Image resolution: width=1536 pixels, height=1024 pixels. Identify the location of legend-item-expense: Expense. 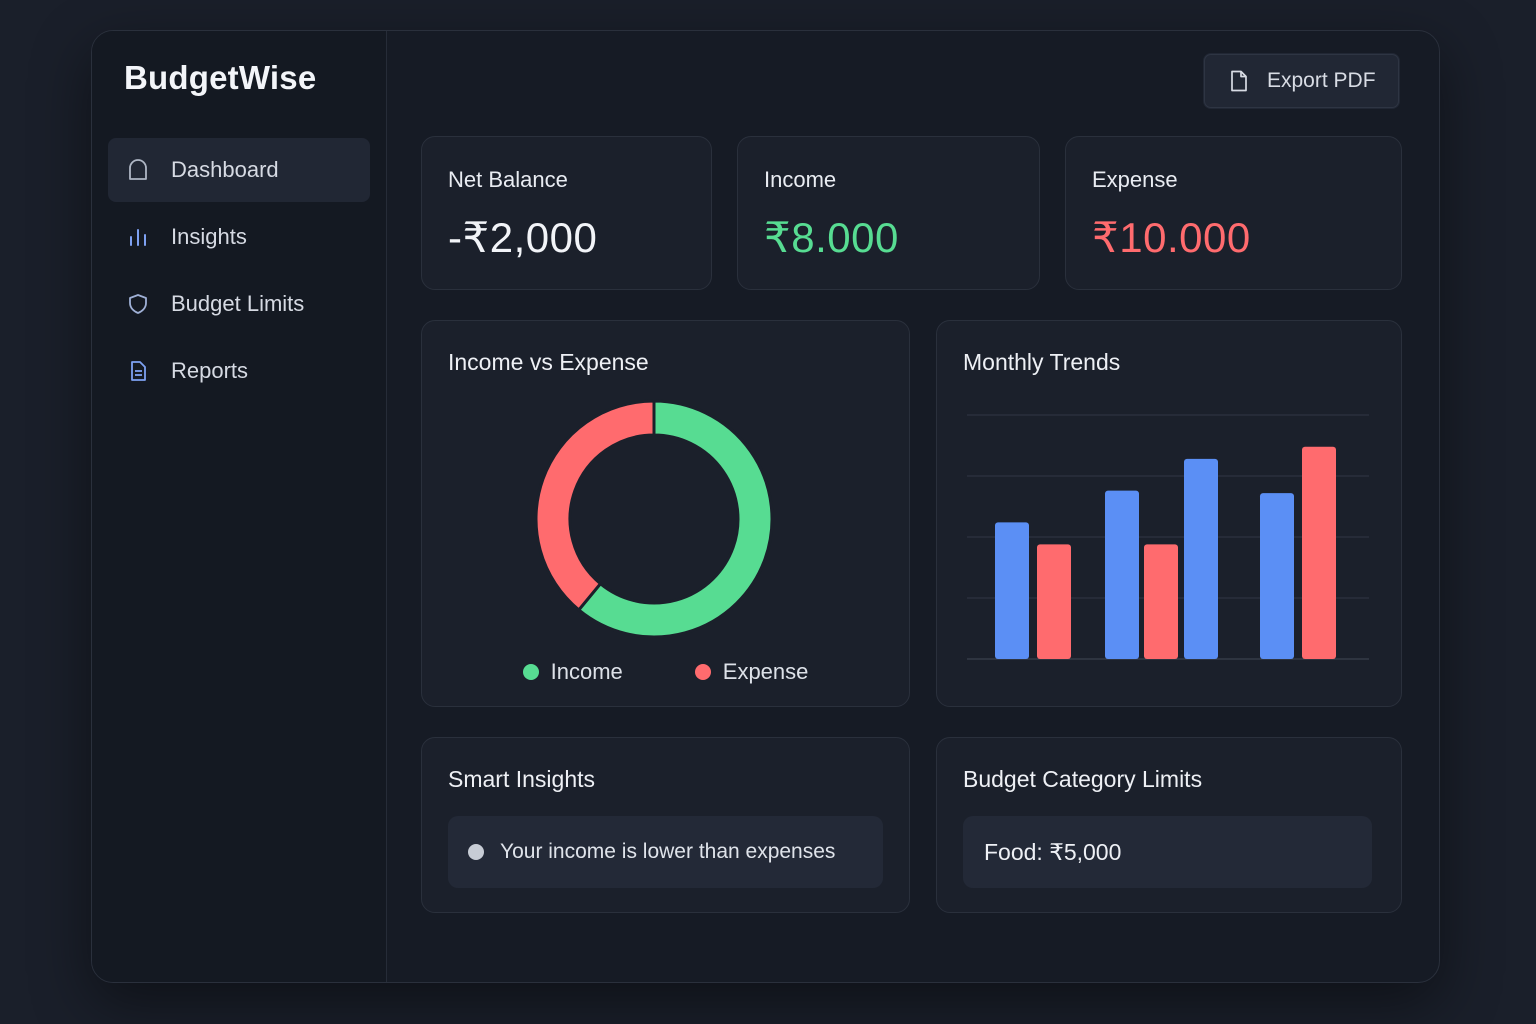
(751, 672).